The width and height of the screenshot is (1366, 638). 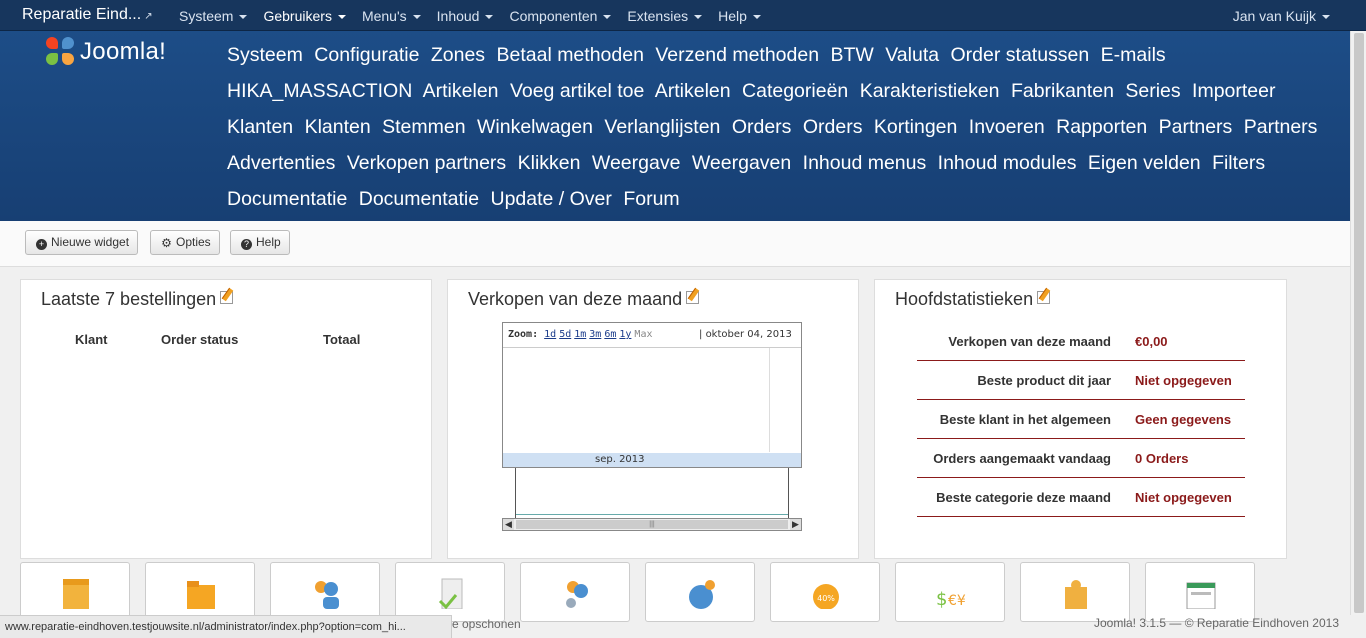 I want to click on scroll-left-icon: ◀, so click(x=508, y=524).